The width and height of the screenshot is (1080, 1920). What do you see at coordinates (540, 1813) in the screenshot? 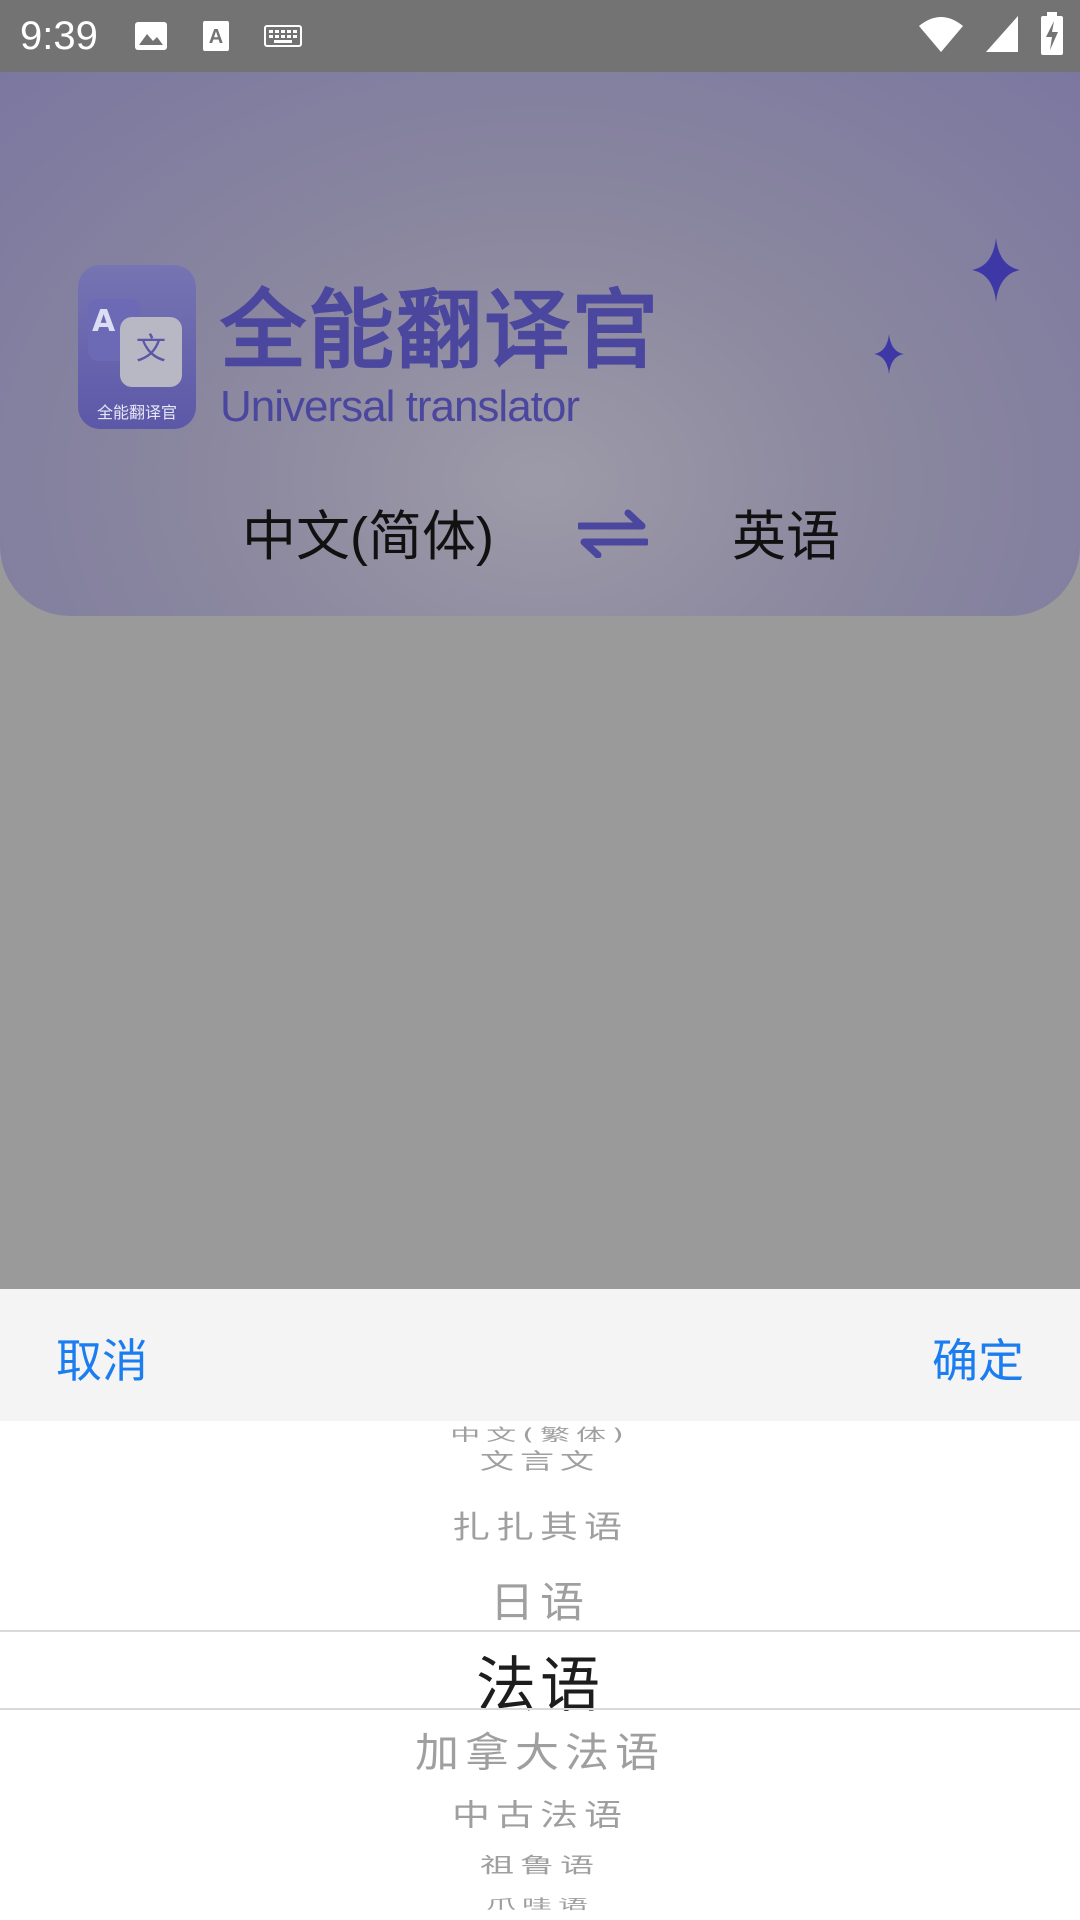
I see `picker-item: 中古法语` at bounding box center [540, 1813].